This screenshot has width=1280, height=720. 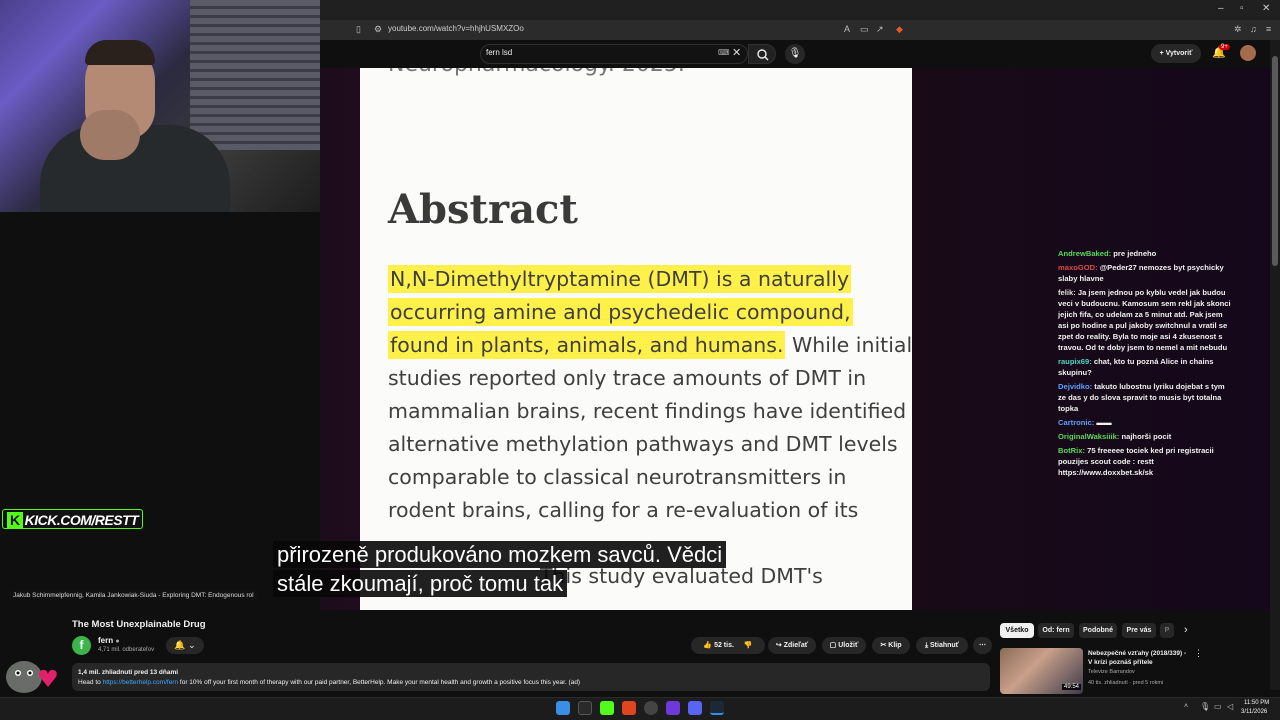 What do you see at coordinates (126, 650) in the screenshot?
I see `subscriber-count: 4,71 mil. odberateľov` at bounding box center [126, 650].